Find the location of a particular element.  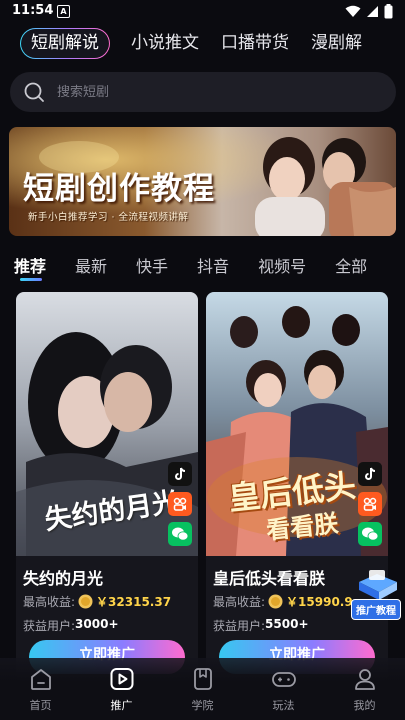

active-tab-indicator is located at coordinates (31, 279).